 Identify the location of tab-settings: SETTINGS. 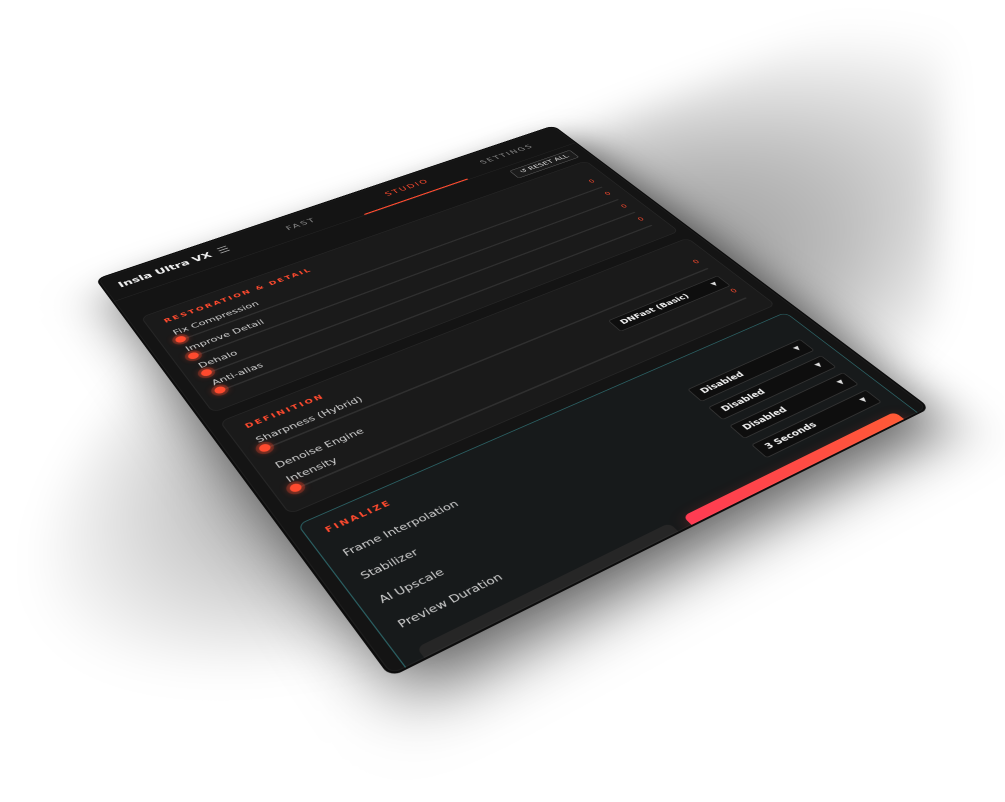
(506, 155).